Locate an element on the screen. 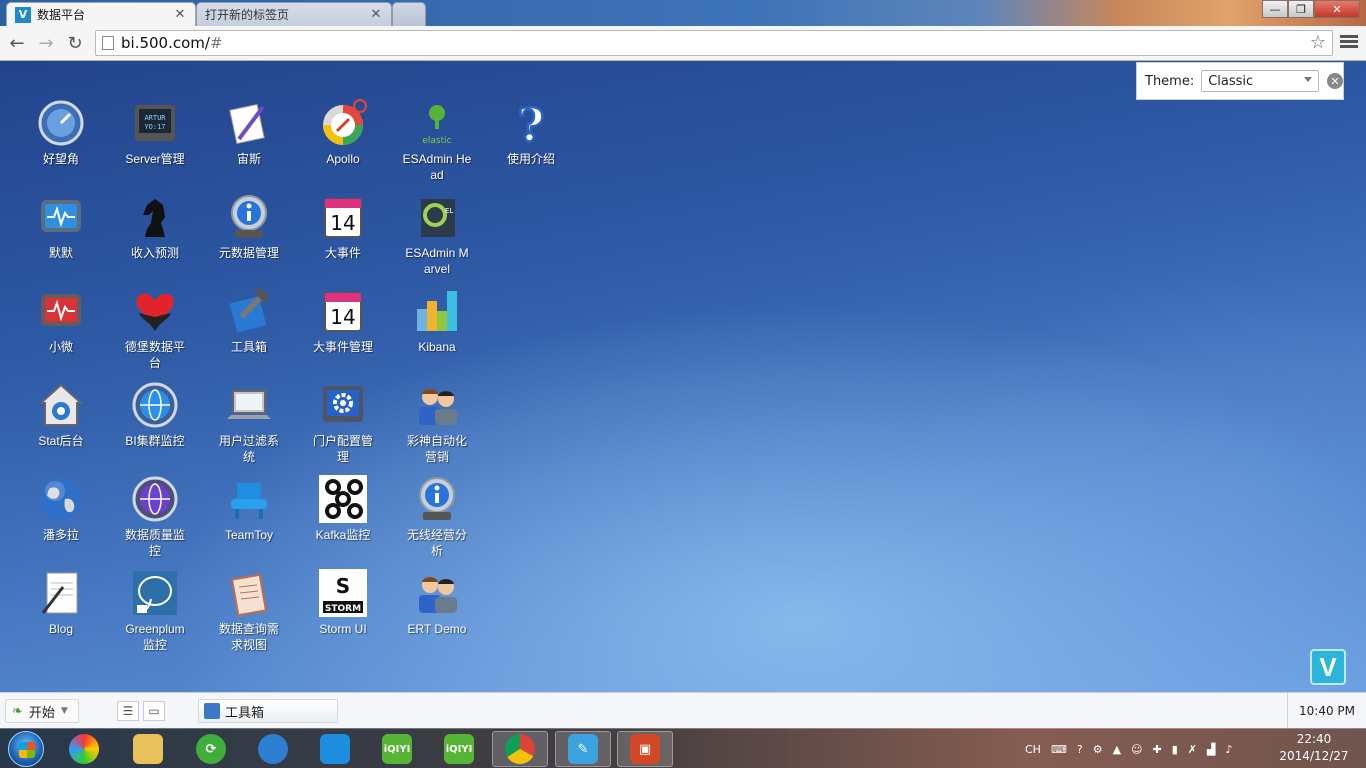 Image resolution: width=1366 pixels, height=768 pixels. maximize-button: ❐ is located at coordinates (1301, 9).